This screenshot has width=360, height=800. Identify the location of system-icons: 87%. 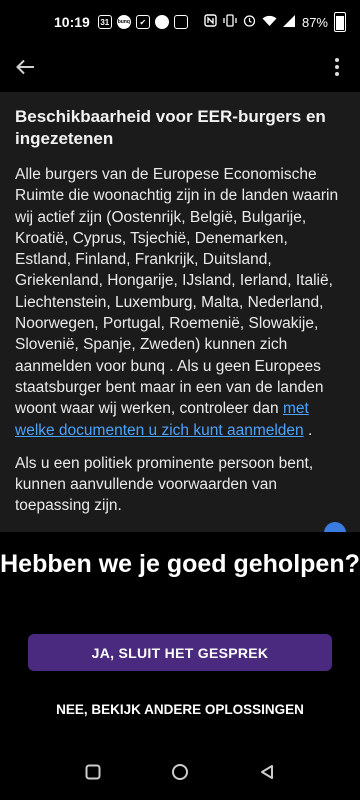
(275, 22).